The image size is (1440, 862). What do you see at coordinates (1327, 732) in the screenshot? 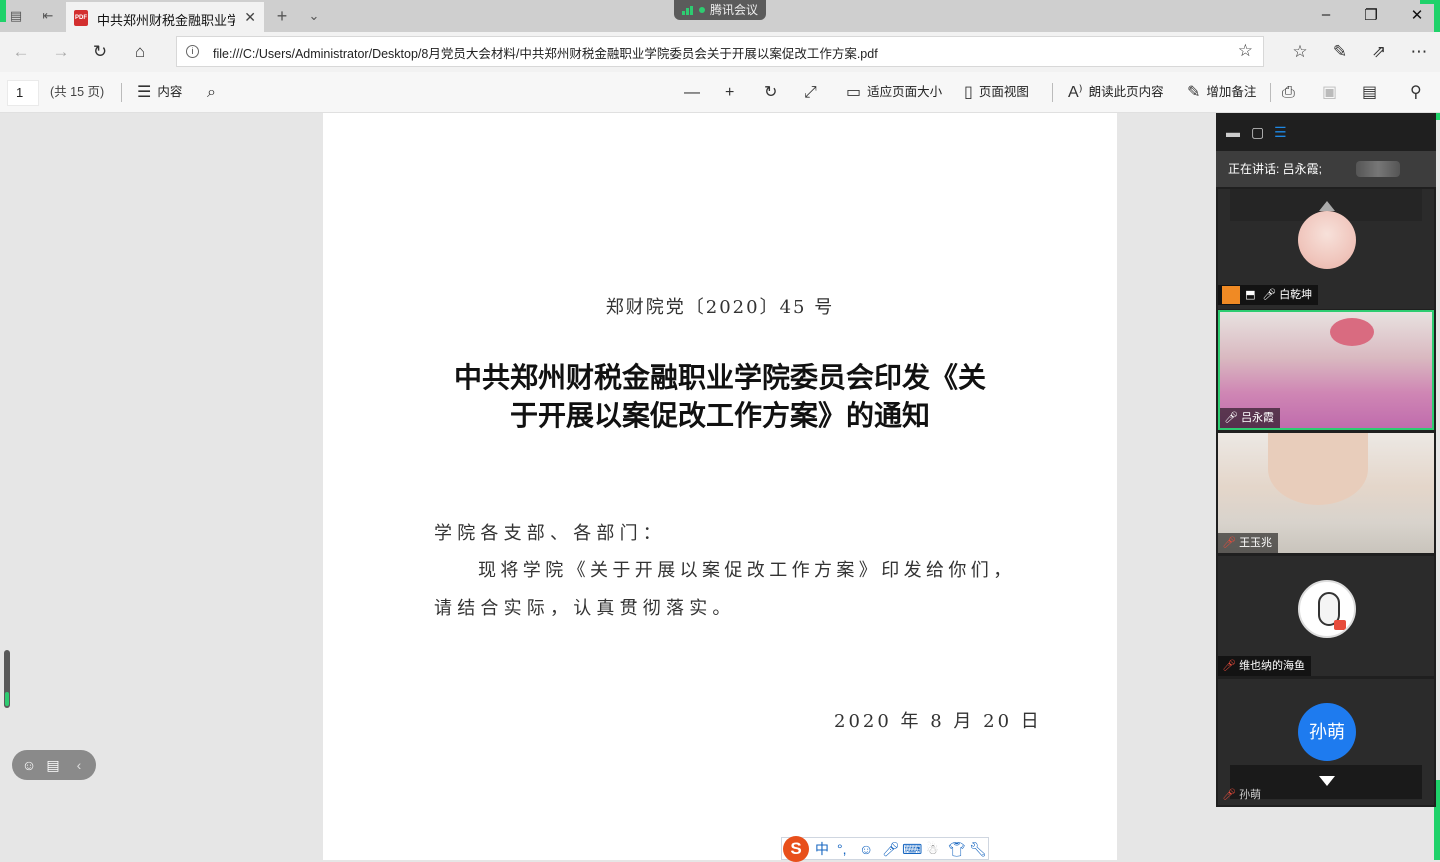
I see `avatar: 孙萌` at bounding box center [1327, 732].